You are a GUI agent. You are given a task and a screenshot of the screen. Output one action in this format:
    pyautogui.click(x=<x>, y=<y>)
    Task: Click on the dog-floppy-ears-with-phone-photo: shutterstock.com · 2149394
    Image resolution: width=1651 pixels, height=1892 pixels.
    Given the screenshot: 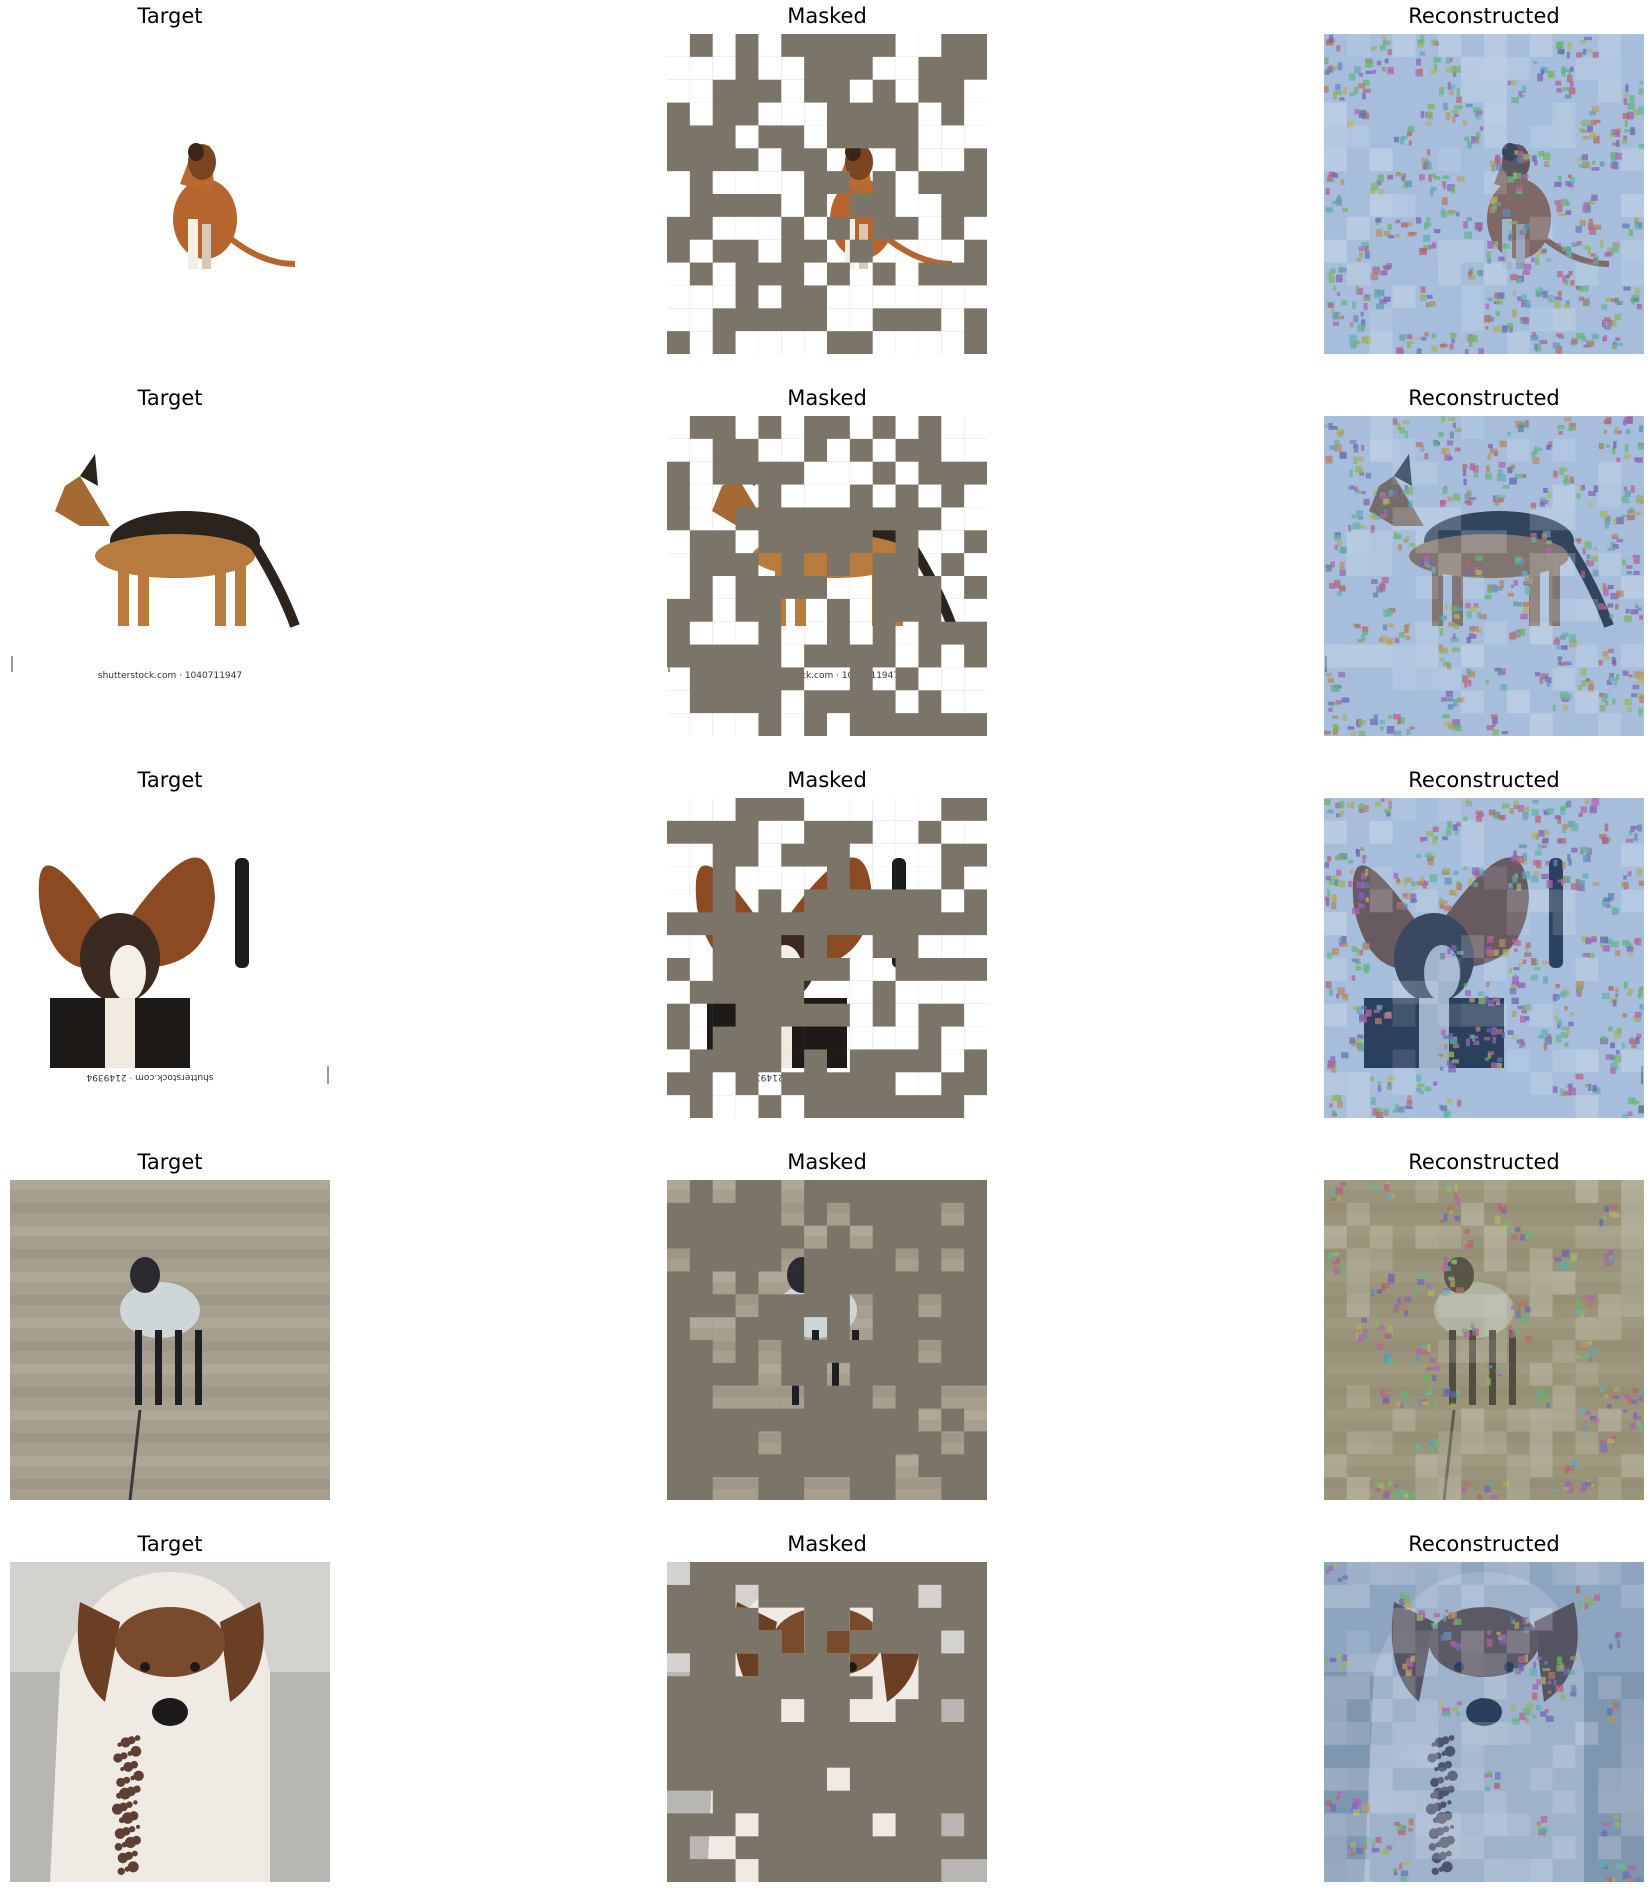 What is the action you would take?
    pyautogui.click(x=170, y=958)
    